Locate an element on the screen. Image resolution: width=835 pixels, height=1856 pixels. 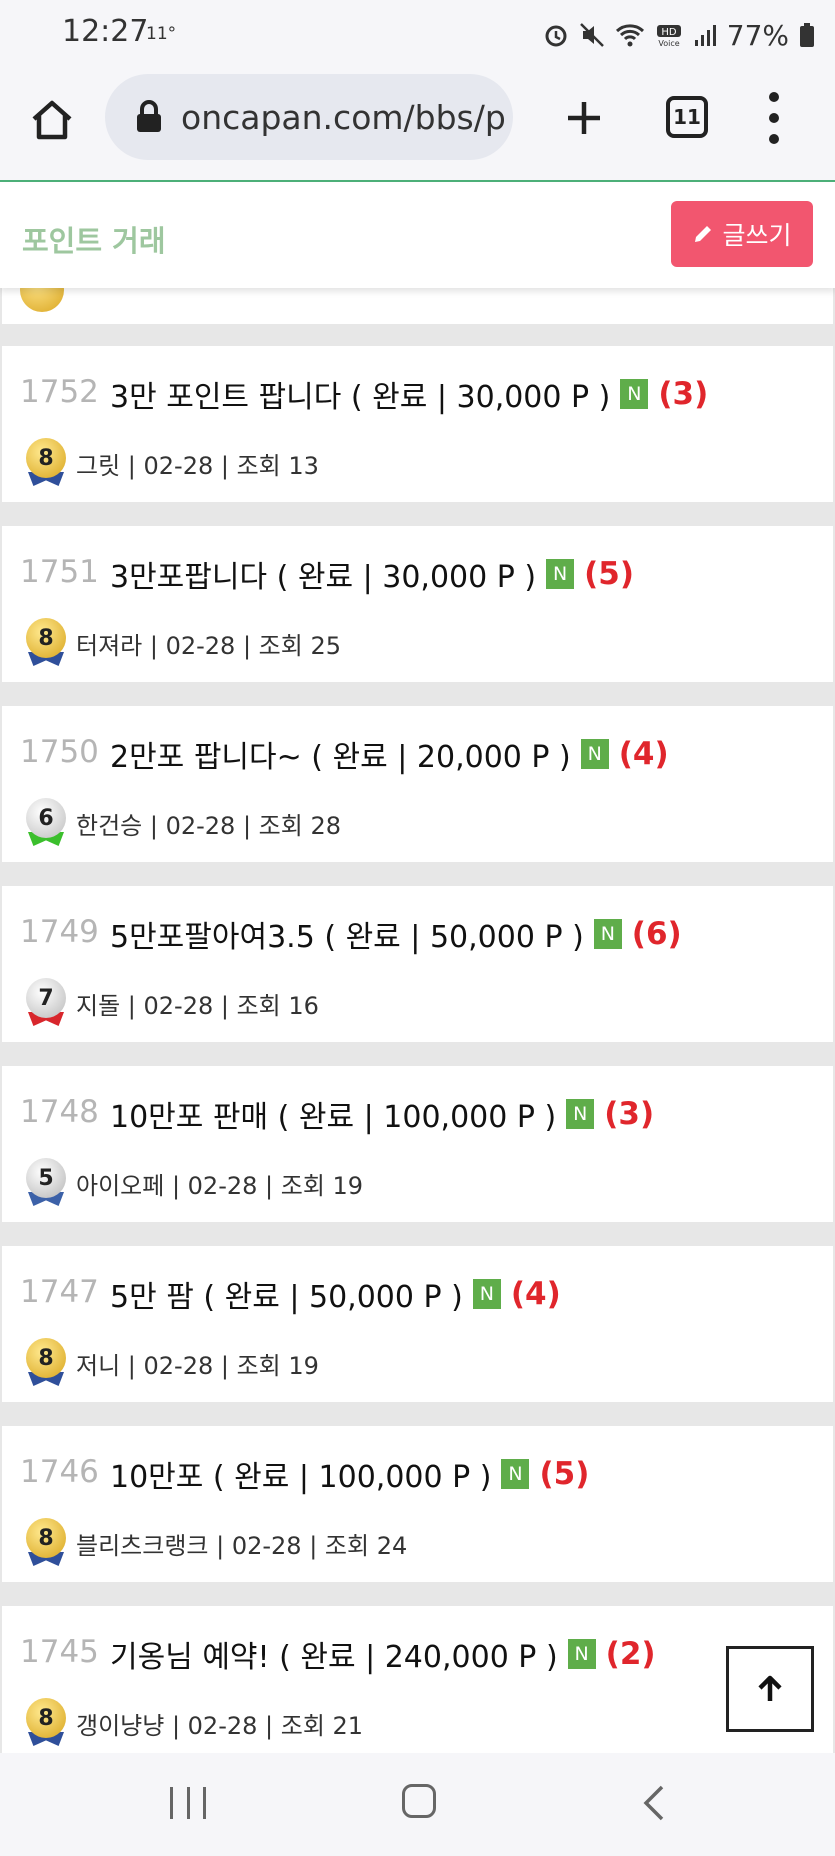
post-number: 1746 is located at coordinates (59, 1472).